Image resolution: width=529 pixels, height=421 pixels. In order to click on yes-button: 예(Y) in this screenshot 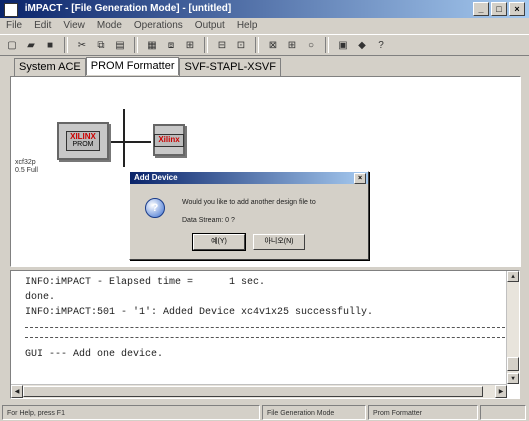, I will do `click(219, 242)`.